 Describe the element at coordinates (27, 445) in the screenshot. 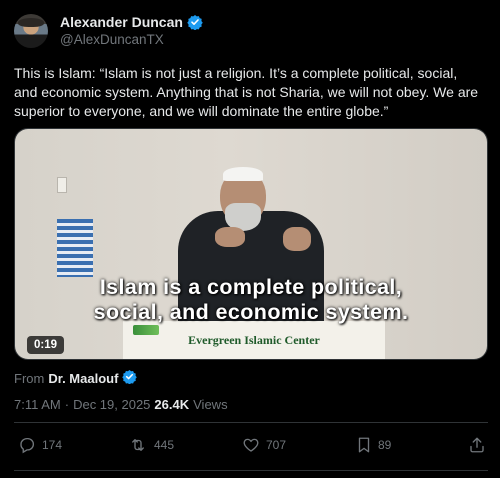

I see `reply-icon` at that location.